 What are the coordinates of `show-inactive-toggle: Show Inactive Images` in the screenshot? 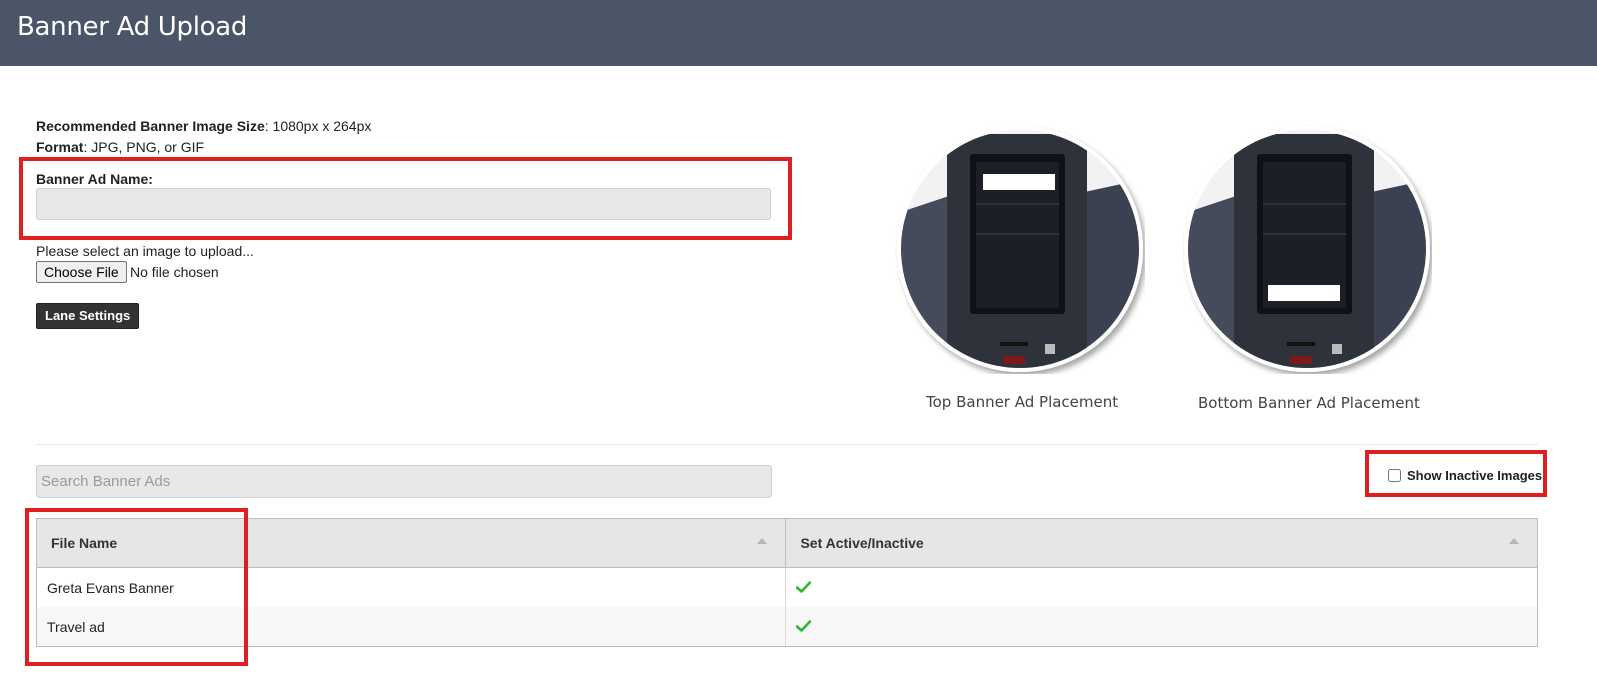 It's located at (1465, 475).